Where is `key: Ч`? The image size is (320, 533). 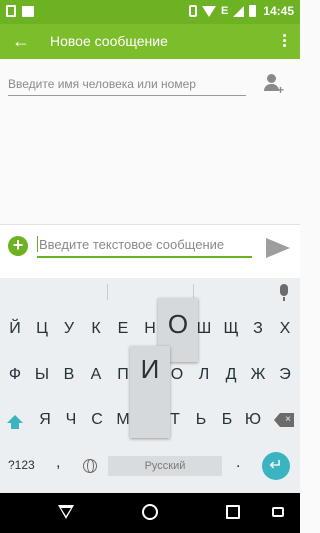
key: Ч is located at coordinates (71, 420).